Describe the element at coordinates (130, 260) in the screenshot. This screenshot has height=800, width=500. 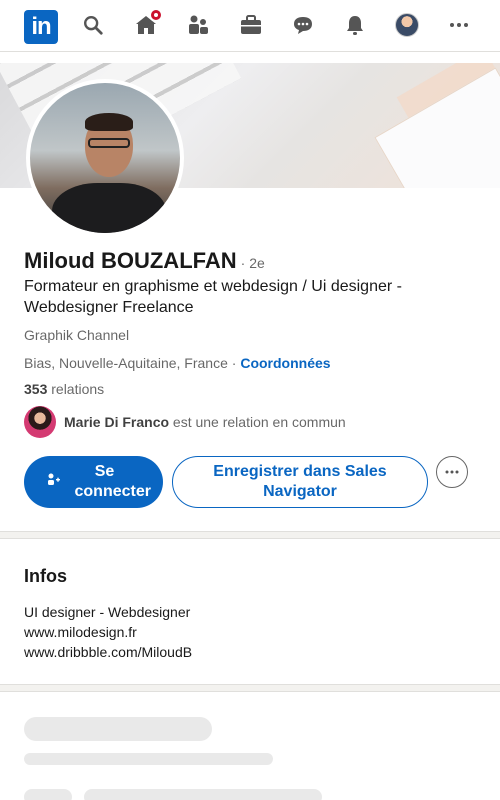
I see `profile-name: Miloud BOUZALFAN` at that location.